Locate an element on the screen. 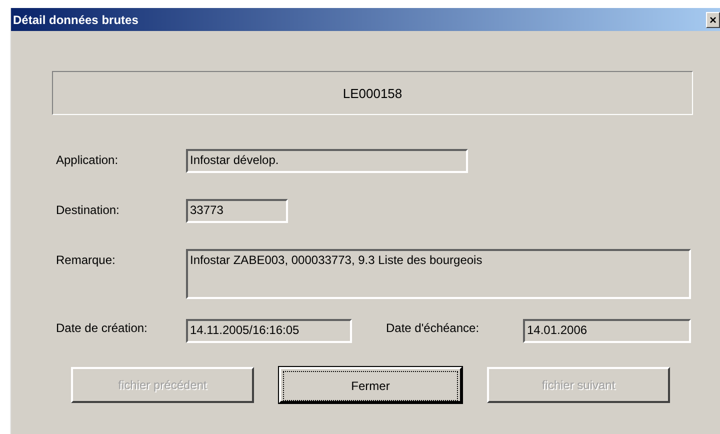 Image resolution: width=720 pixels, height=434 pixels. close-button: Fermer is located at coordinates (370, 385).